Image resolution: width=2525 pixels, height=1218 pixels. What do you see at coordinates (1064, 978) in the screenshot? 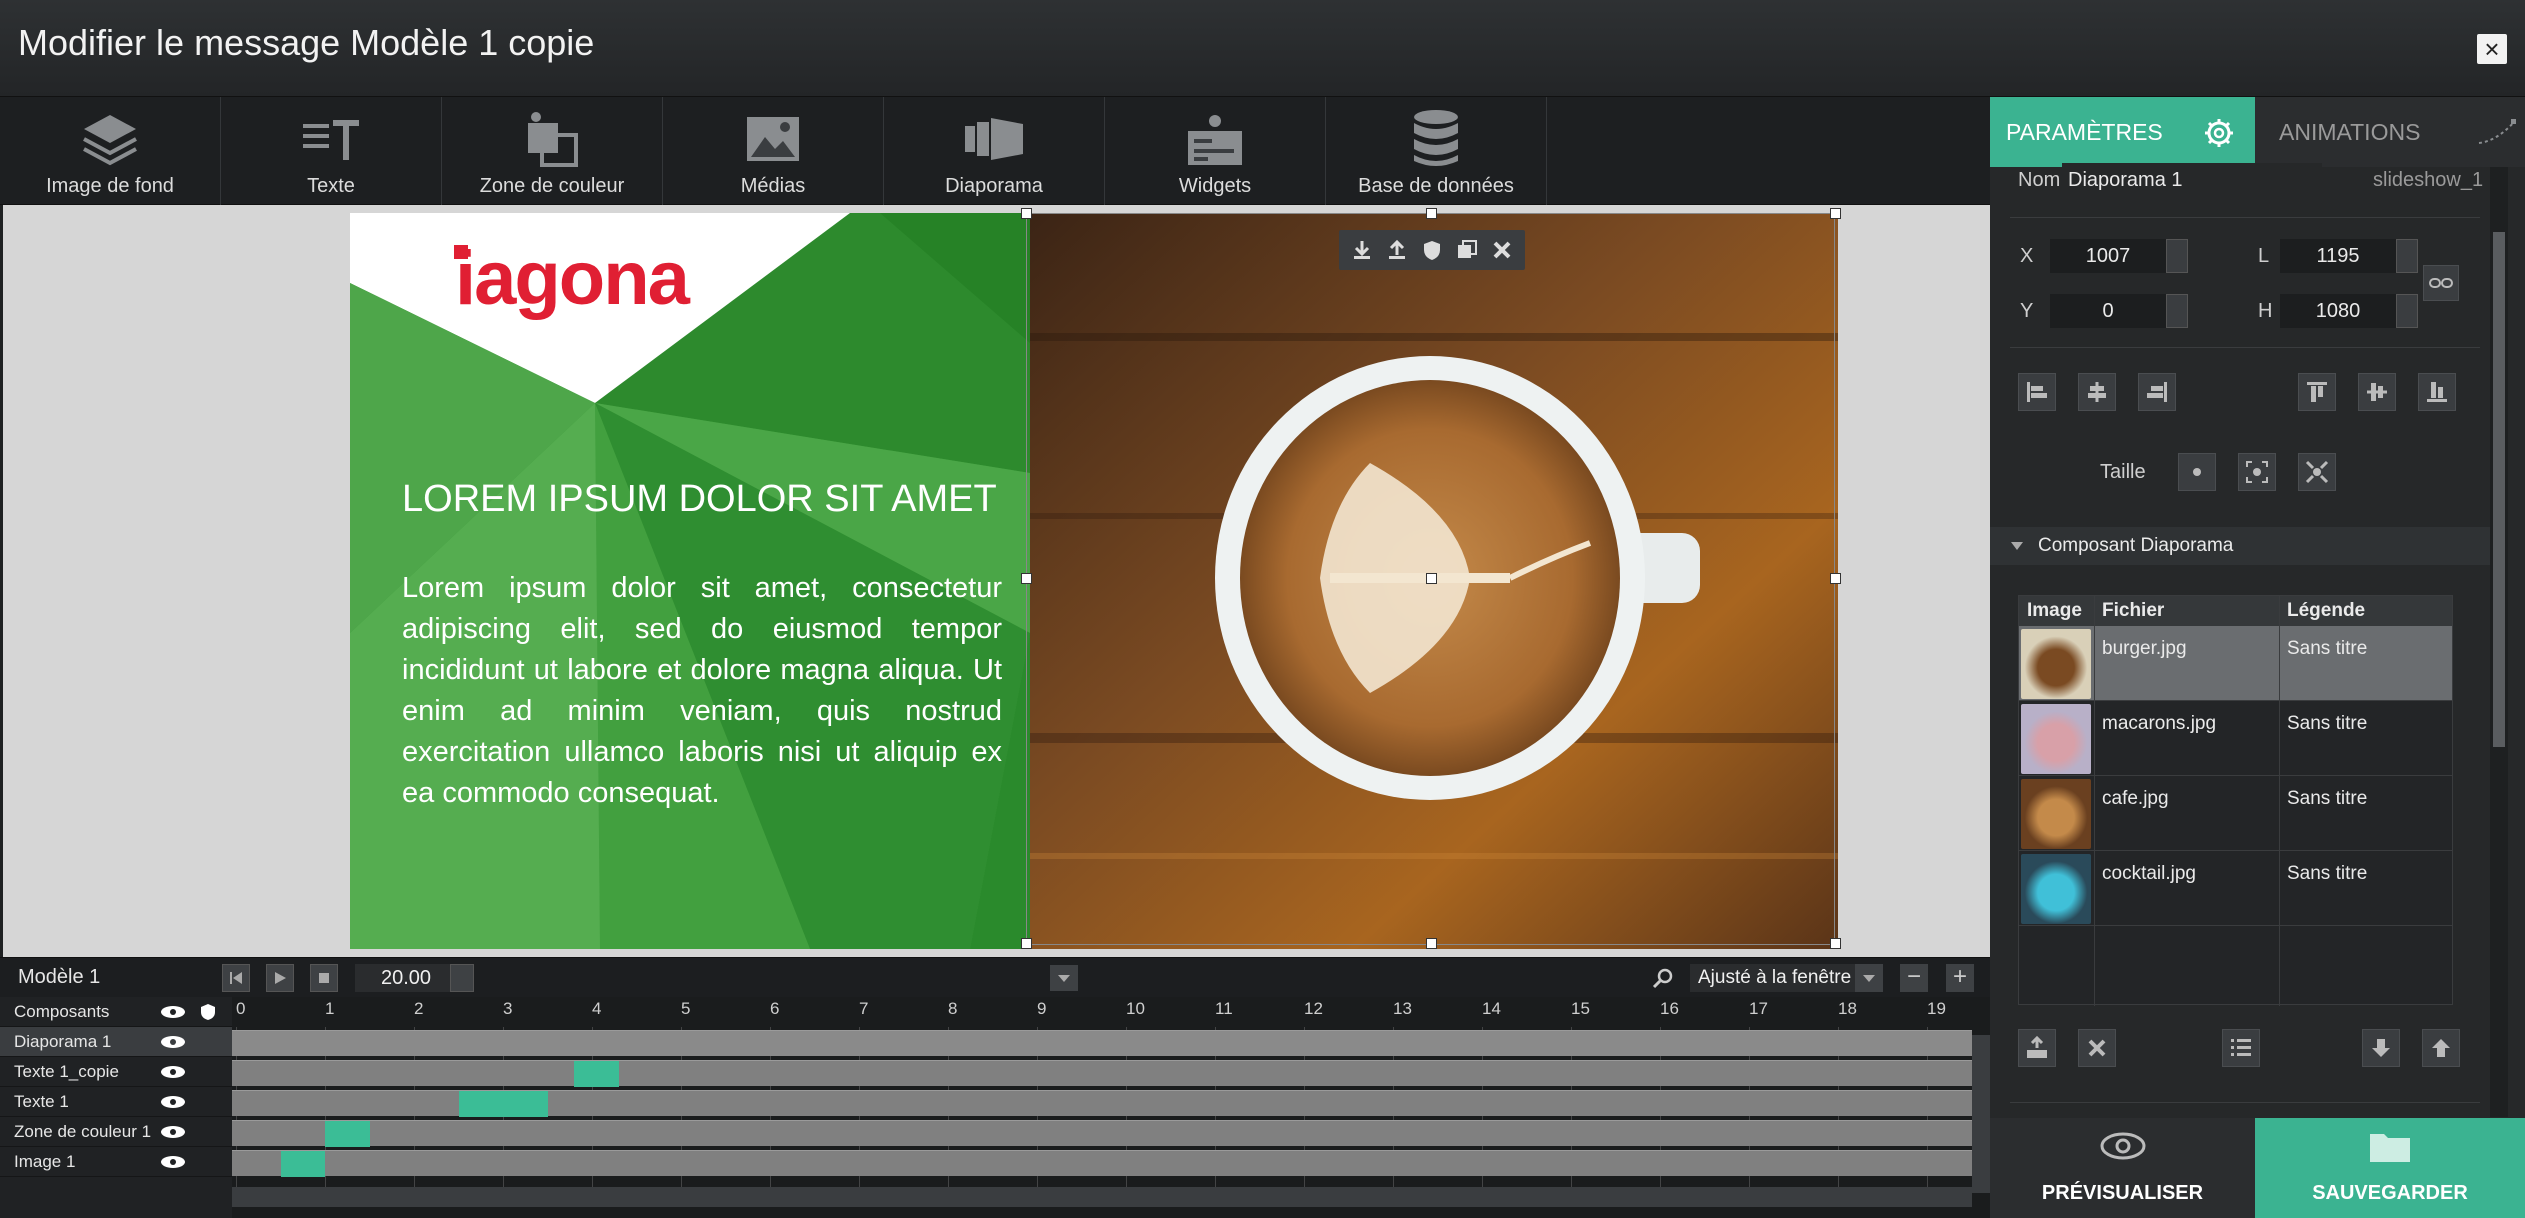
I see `timeline-dropdown` at bounding box center [1064, 978].